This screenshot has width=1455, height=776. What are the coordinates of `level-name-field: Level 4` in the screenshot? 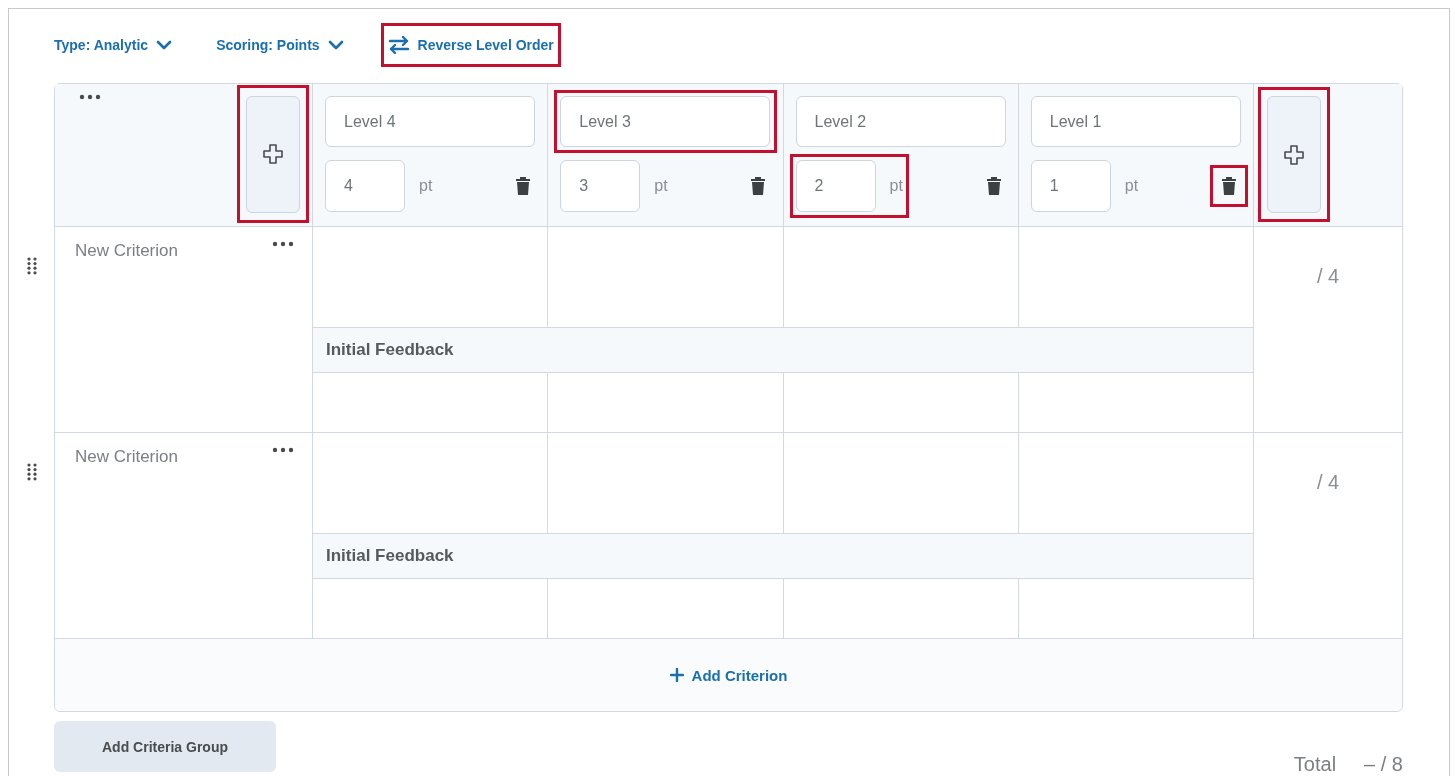 It's located at (430, 121).